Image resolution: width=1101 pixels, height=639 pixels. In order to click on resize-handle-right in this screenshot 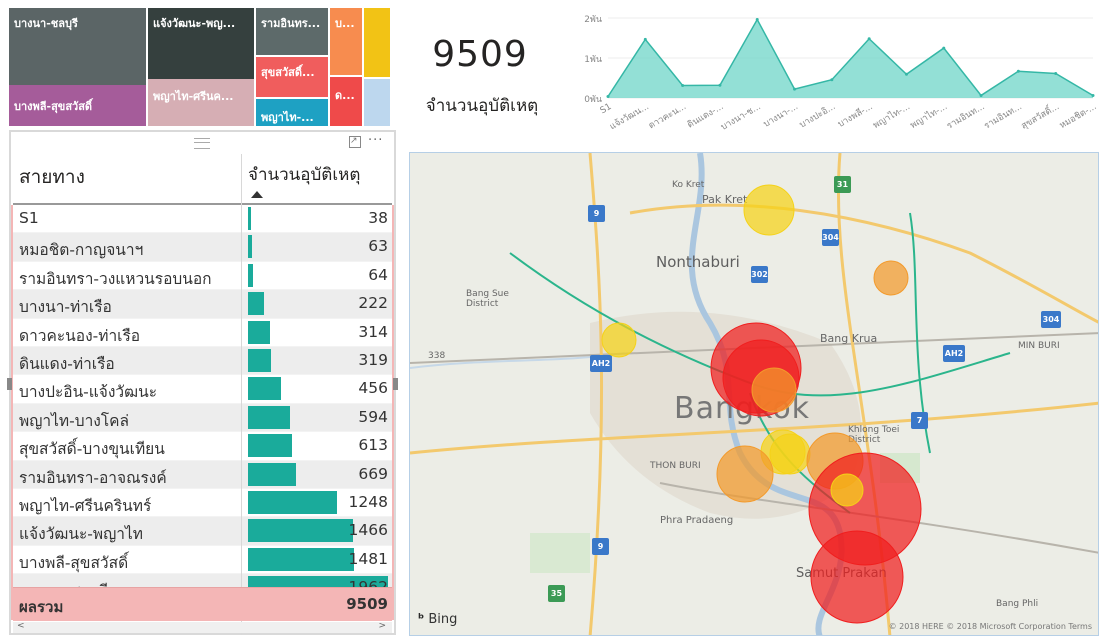, I will do `click(395, 384)`.